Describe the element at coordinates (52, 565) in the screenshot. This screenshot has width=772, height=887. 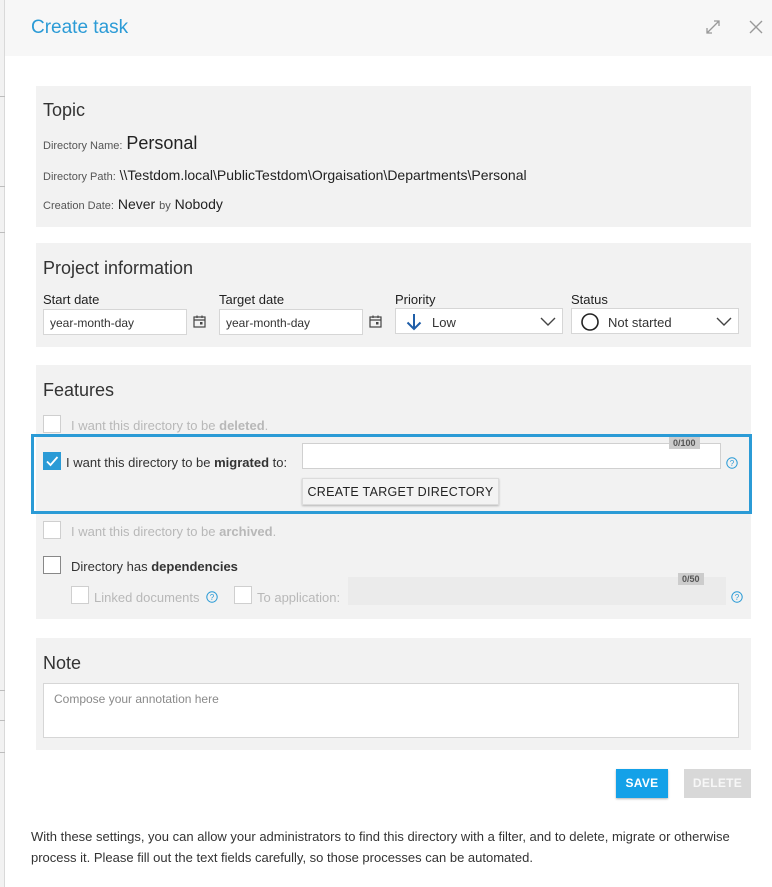
I see `dependencies-checkbox` at that location.